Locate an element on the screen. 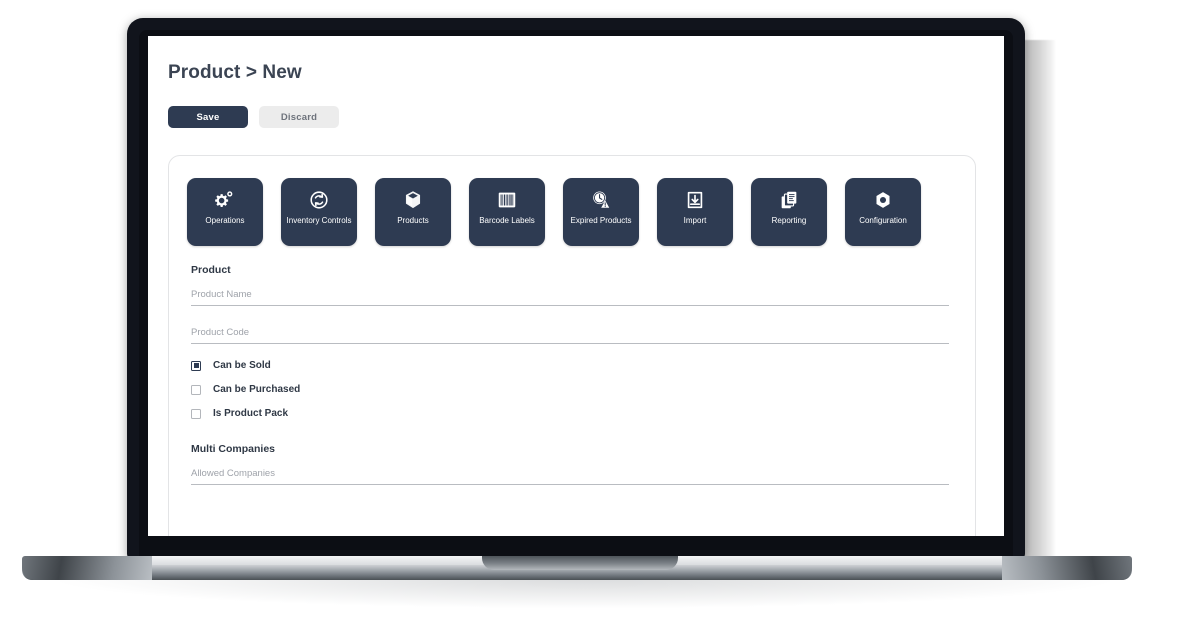 The image size is (1178, 638). tile-label: Inventory Controls is located at coordinates (319, 220).